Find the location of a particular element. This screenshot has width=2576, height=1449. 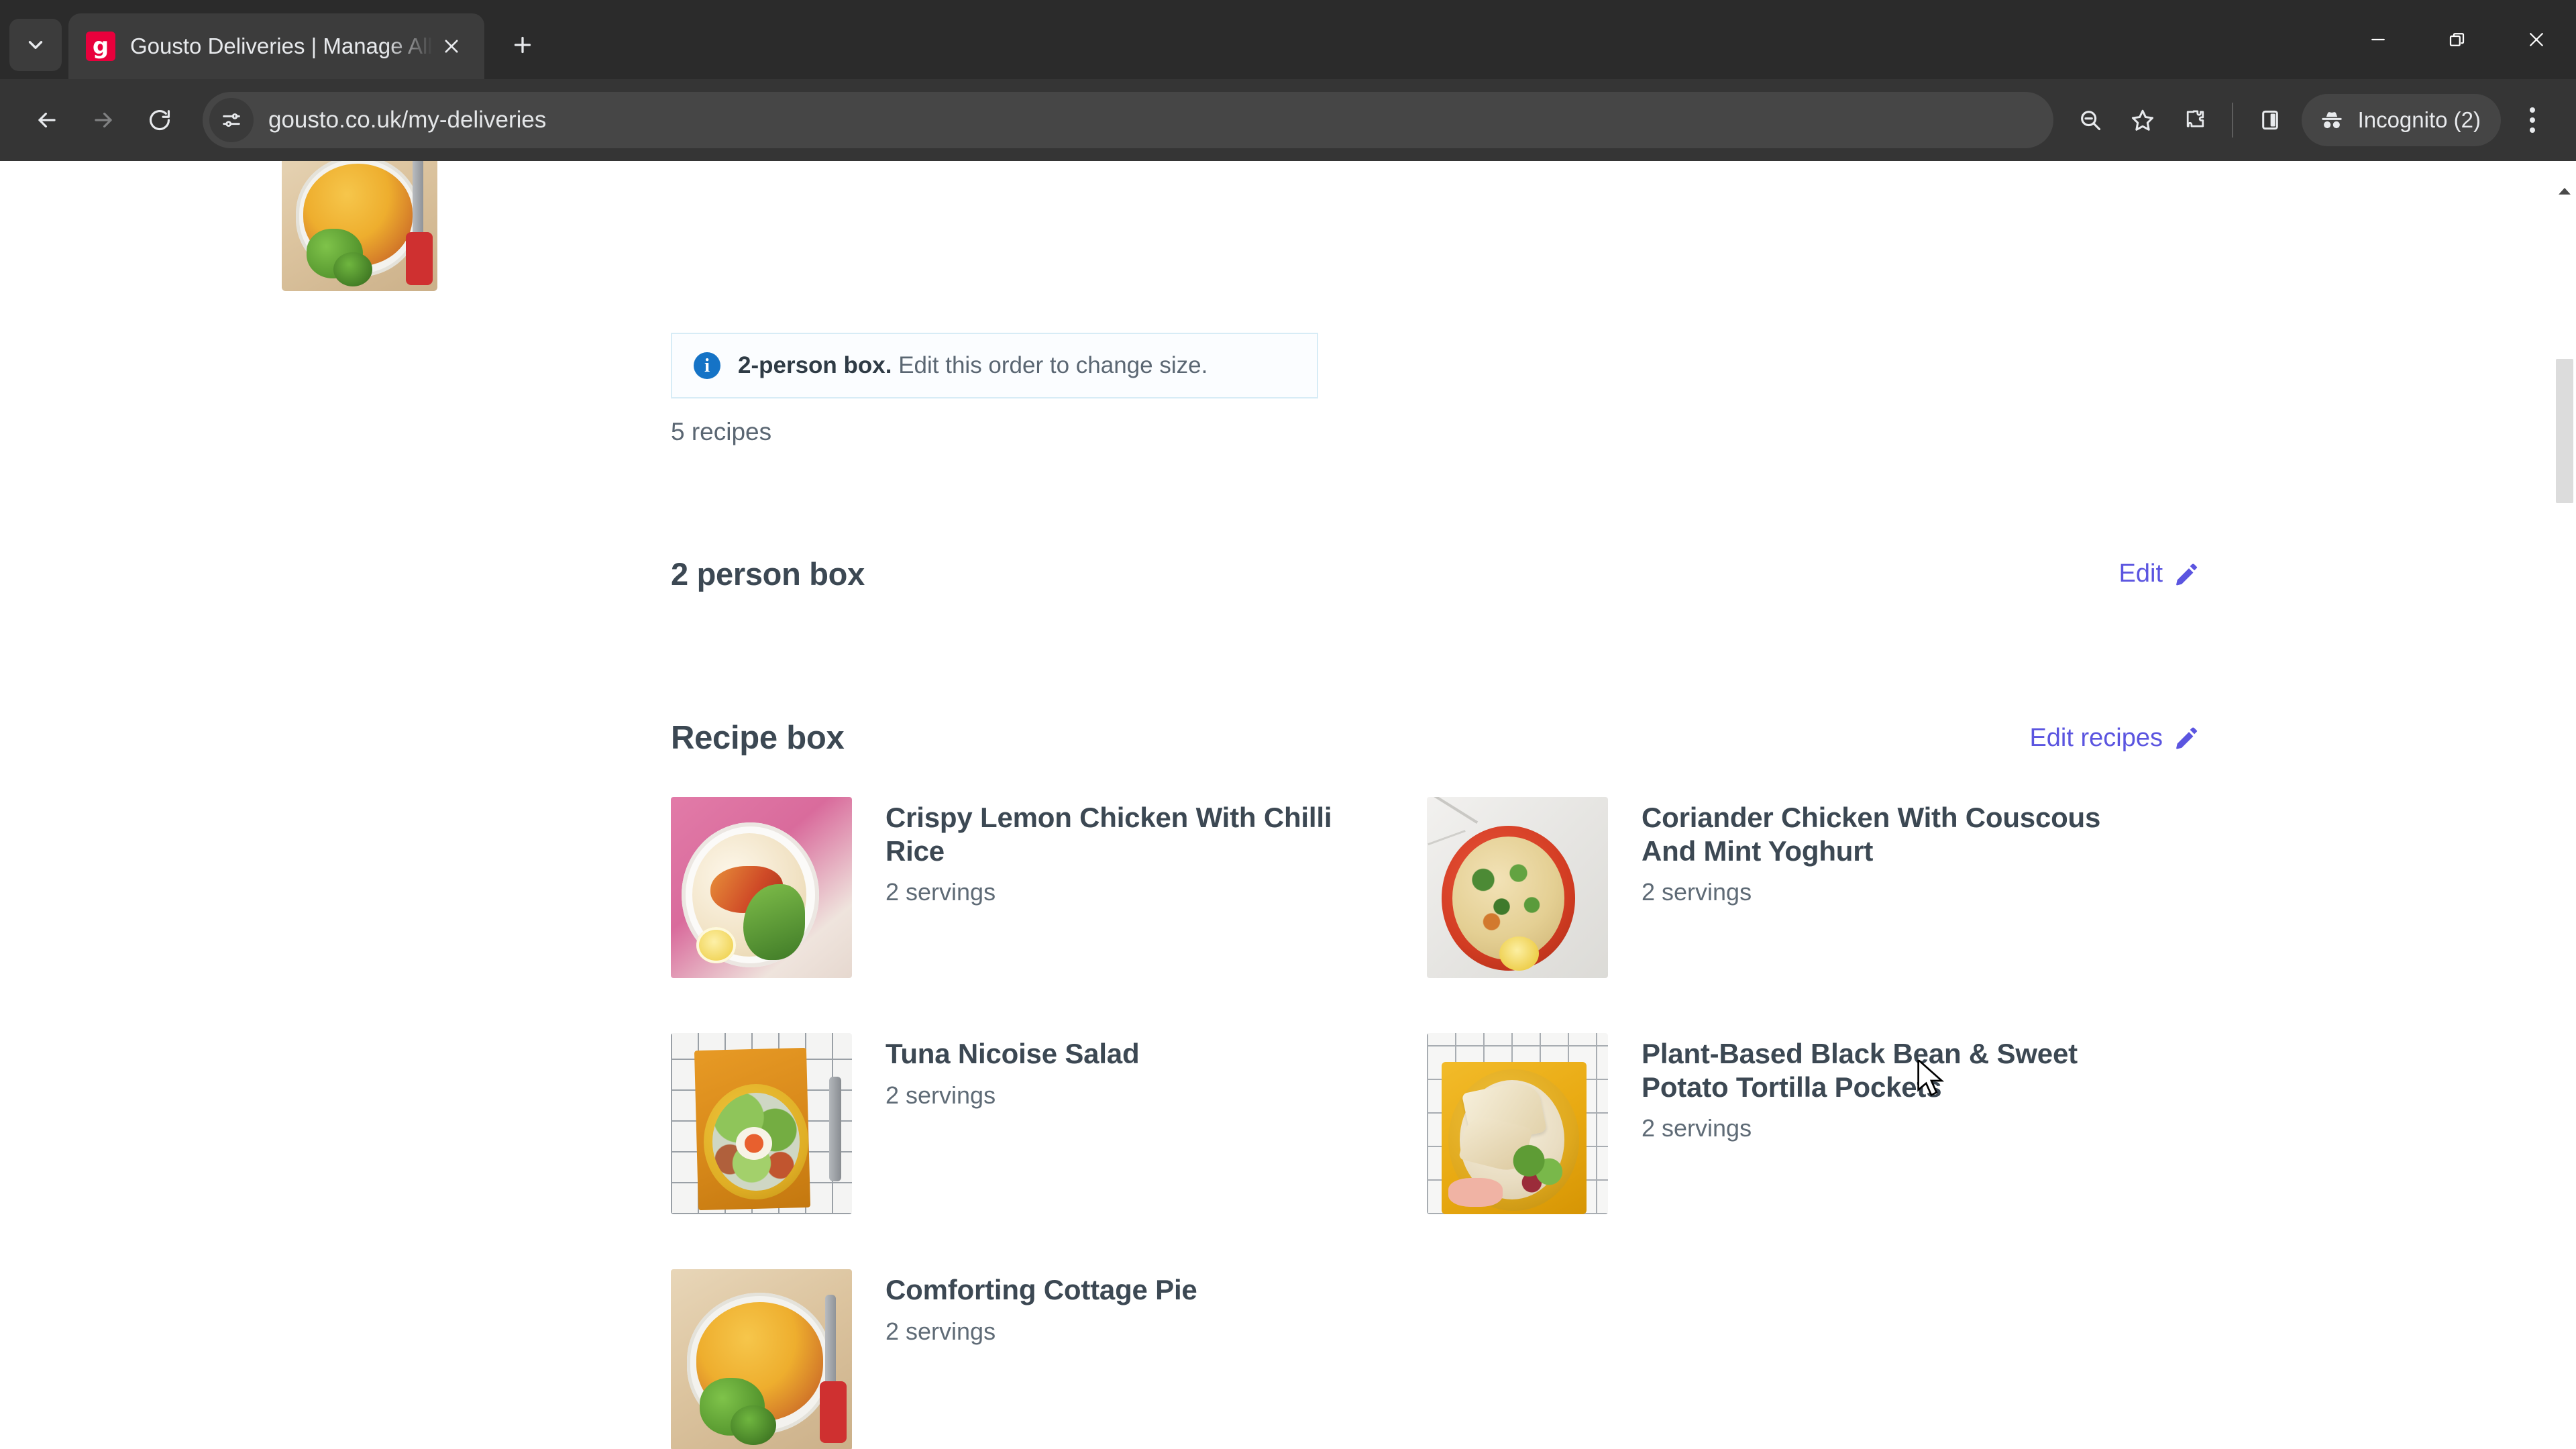

new-tab-button is located at coordinates (522, 44).